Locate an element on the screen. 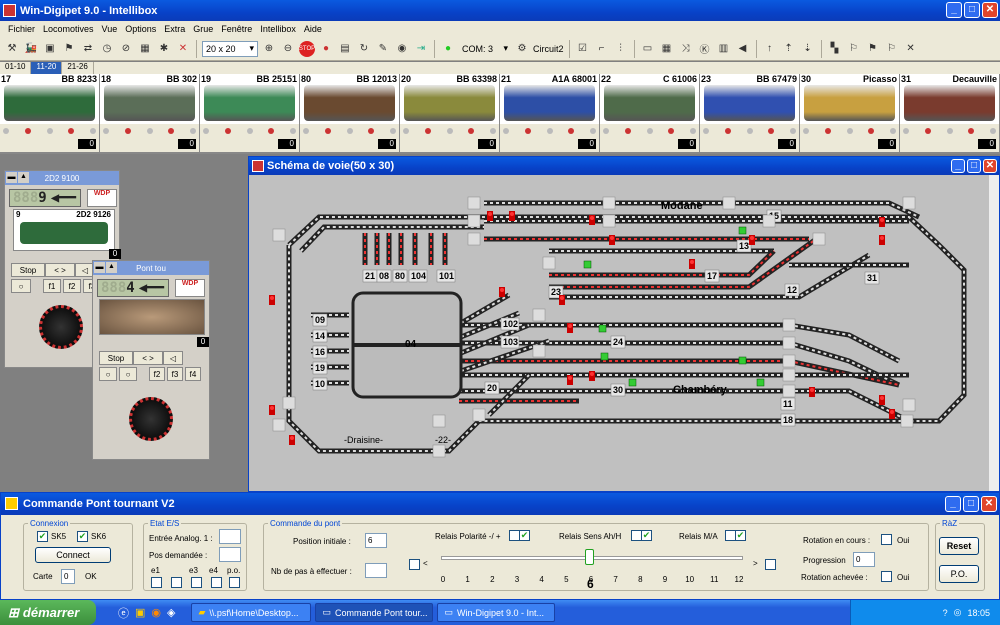  right-checkbox is located at coordinates (770, 564).